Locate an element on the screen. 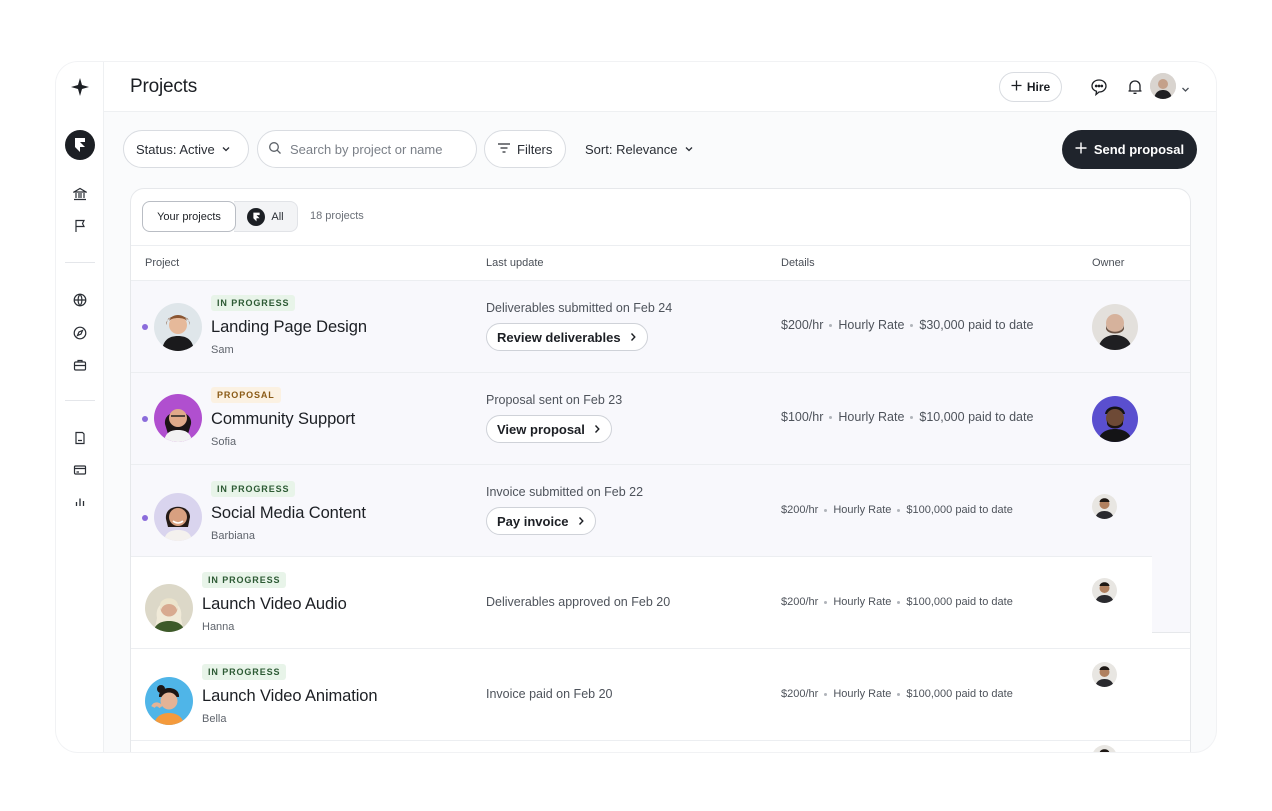 This screenshot has height=811, width=1272. card-icon is located at coordinates (80, 470).